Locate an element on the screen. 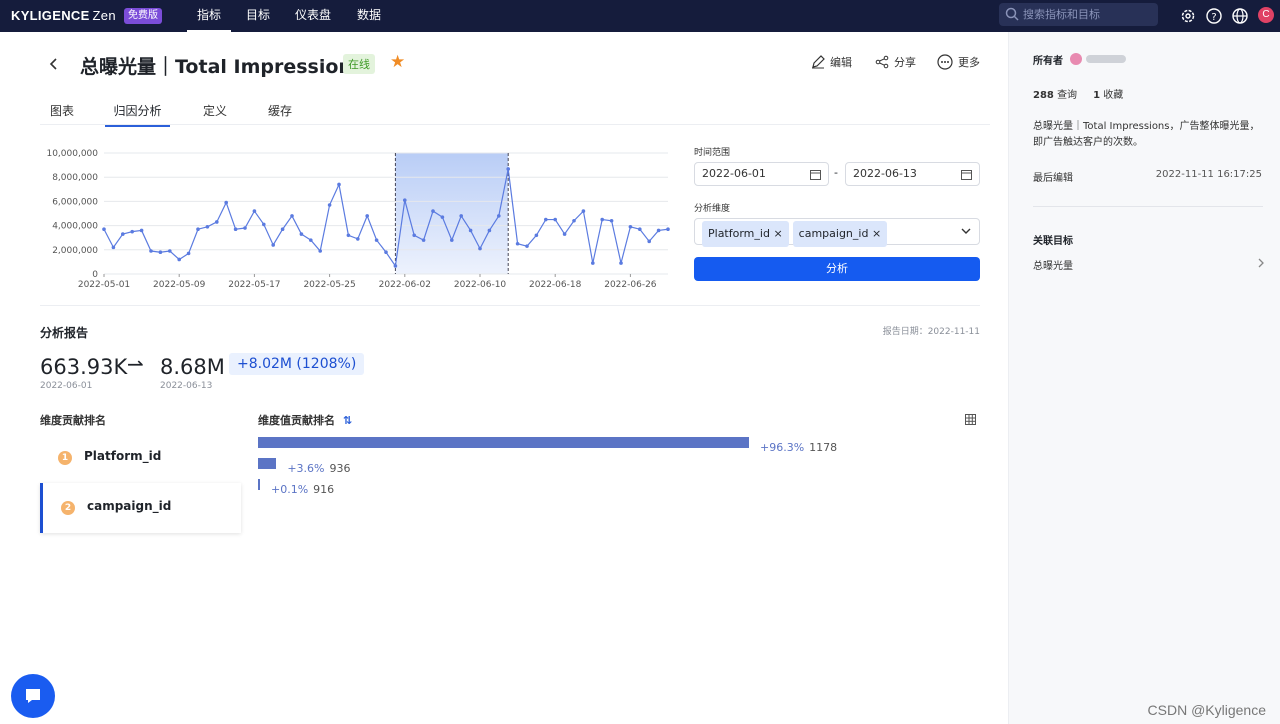 The image size is (1280, 724). tab-chart: 图表 is located at coordinates (62, 110).